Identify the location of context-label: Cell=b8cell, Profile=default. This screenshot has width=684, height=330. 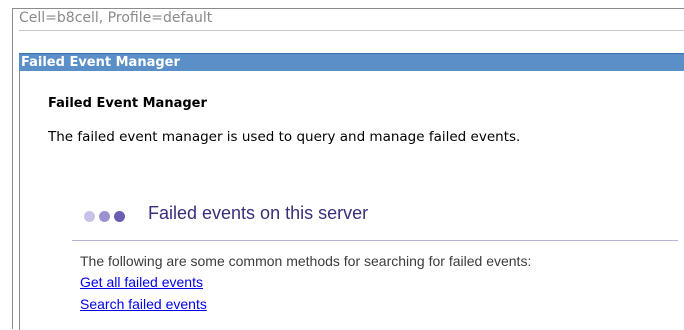
(116, 18).